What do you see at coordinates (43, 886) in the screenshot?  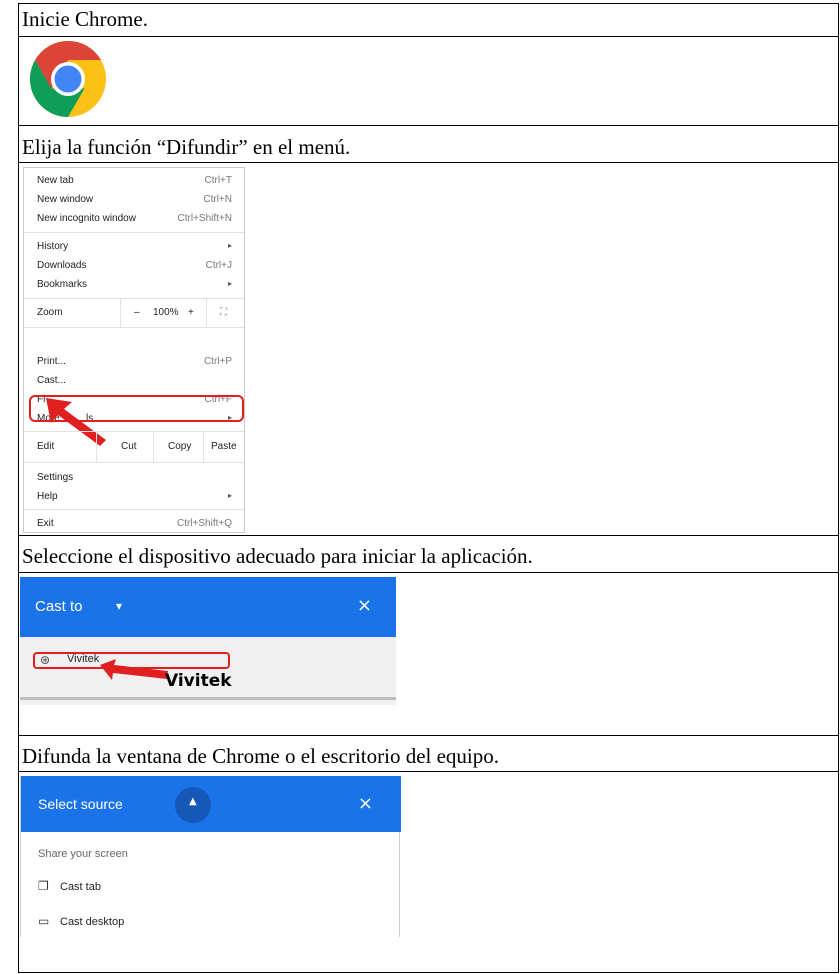 I see `tab-icon: ❐` at bounding box center [43, 886].